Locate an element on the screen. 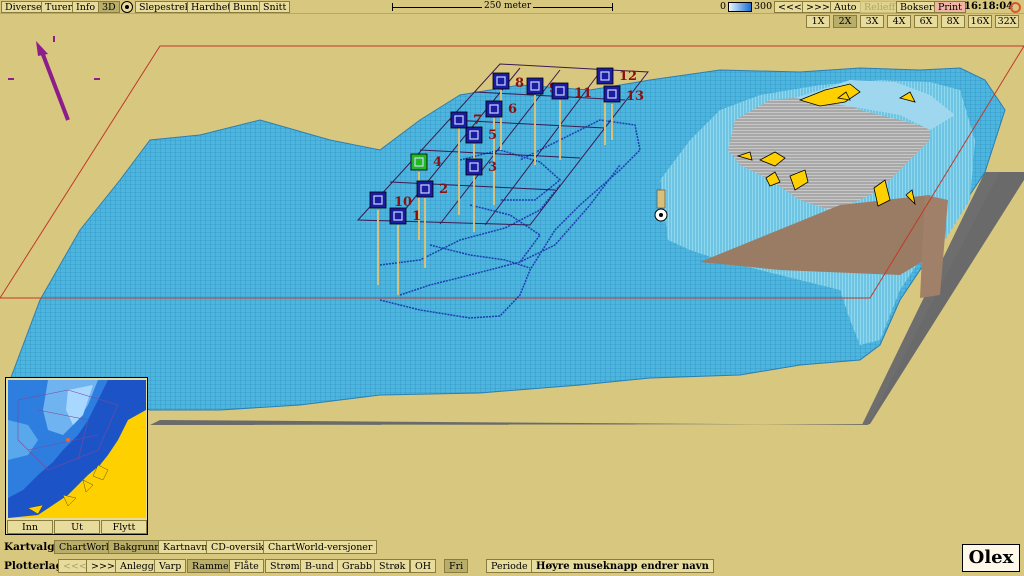  layer-ramme: Ramme is located at coordinates (210, 566).